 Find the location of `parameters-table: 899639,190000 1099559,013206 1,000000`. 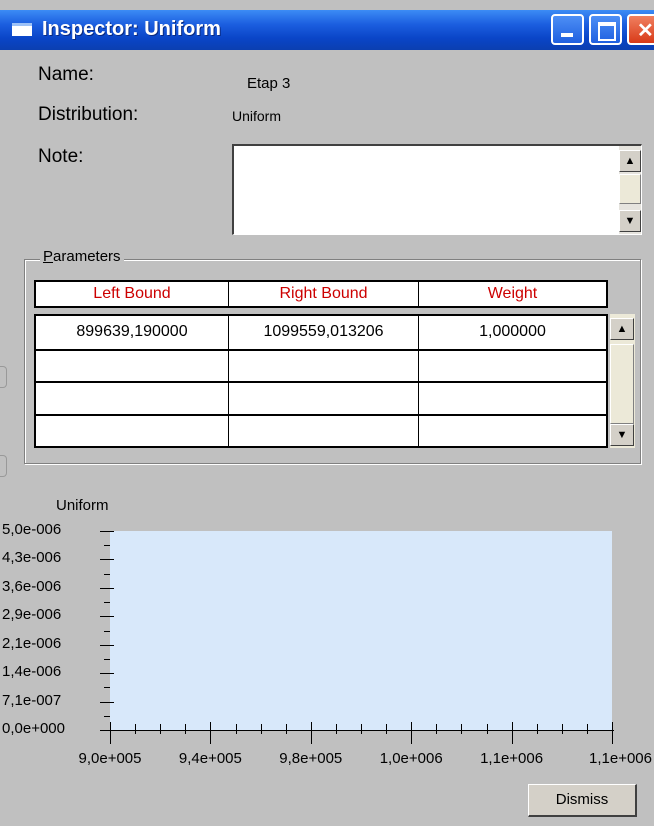

parameters-table: 899639,190000 1099559,013206 1,000000 is located at coordinates (321, 381).